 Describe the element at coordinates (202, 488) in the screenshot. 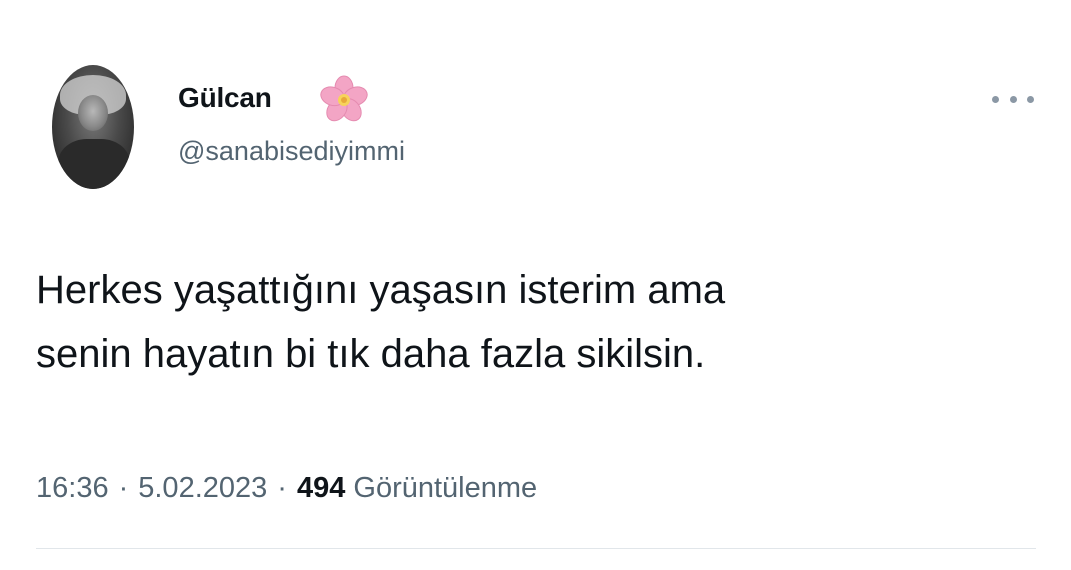

I see `tweet-date: 5.02.2023` at that location.